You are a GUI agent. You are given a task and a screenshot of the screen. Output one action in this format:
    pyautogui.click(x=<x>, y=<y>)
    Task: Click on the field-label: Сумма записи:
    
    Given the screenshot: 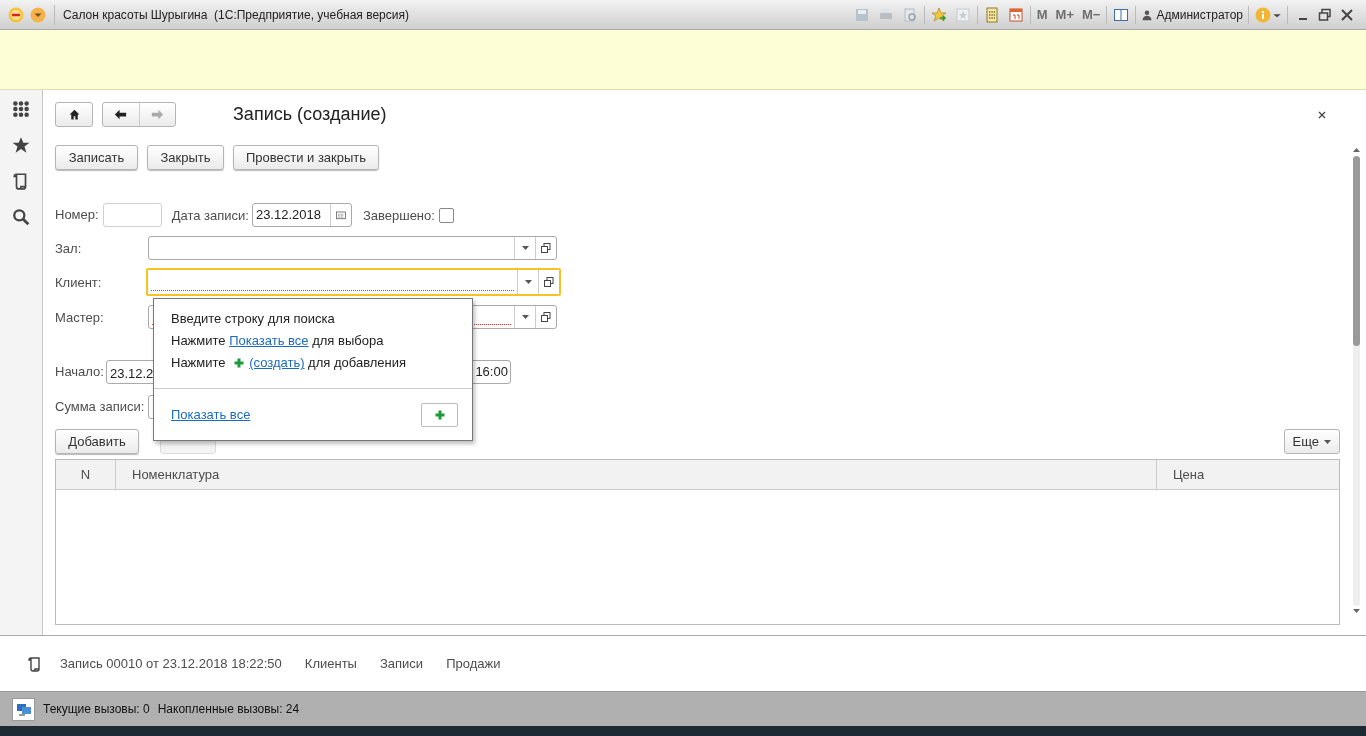 What is the action you would take?
    pyautogui.click(x=100, y=407)
    